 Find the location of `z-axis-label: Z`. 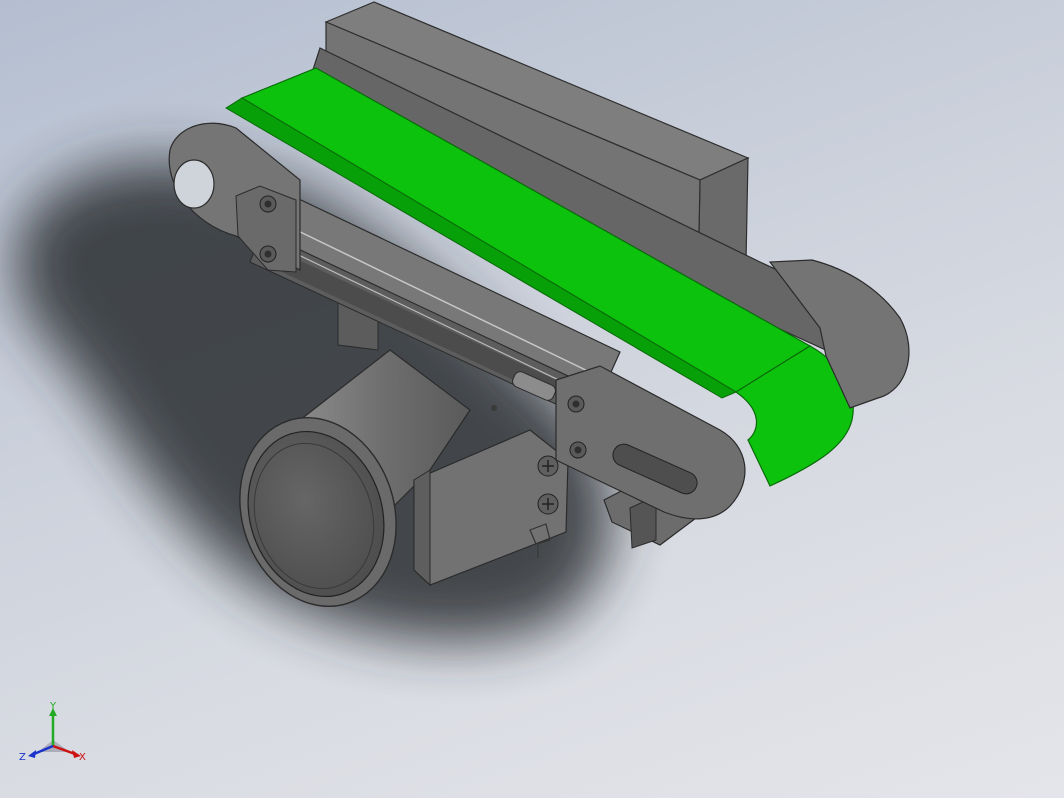

z-axis-label: Z is located at coordinates (22, 757).